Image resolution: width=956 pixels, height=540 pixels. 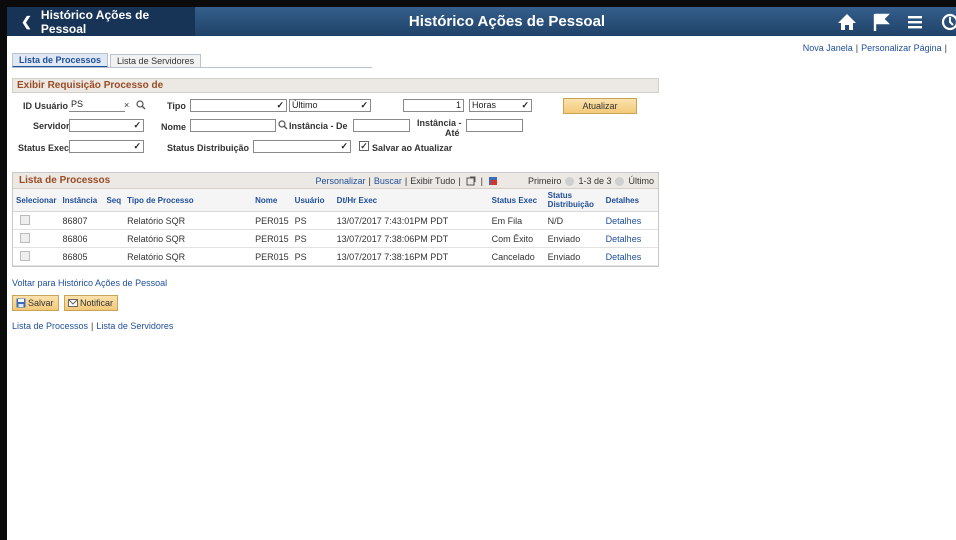 What do you see at coordinates (439, 123) in the screenshot?
I see `instance-to-label: Instância -` at bounding box center [439, 123].